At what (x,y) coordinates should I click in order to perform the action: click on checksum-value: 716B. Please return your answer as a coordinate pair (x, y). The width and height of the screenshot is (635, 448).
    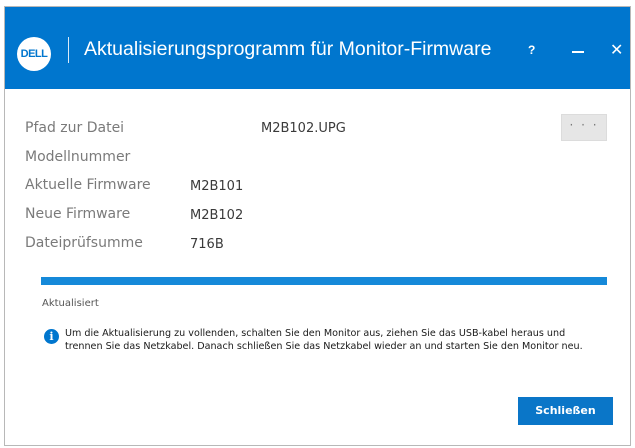
    Looking at the image, I should click on (207, 244).